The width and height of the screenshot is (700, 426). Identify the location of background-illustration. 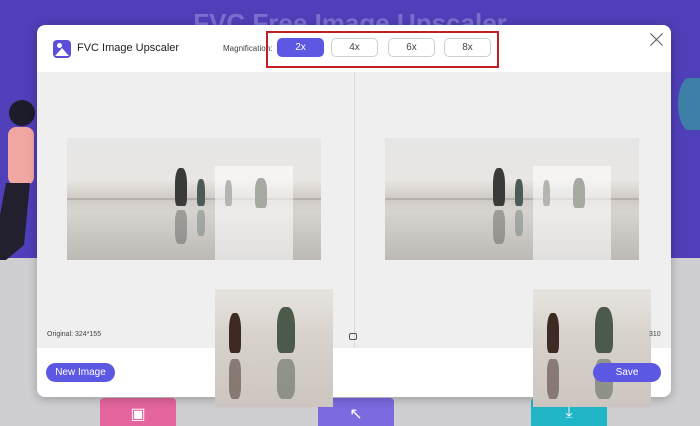
(17, 180).